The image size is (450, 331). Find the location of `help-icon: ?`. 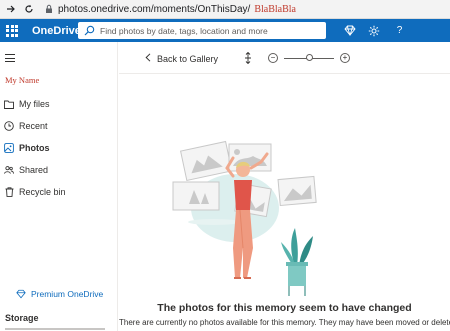

help-icon: ? is located at coordinates (399, 30).